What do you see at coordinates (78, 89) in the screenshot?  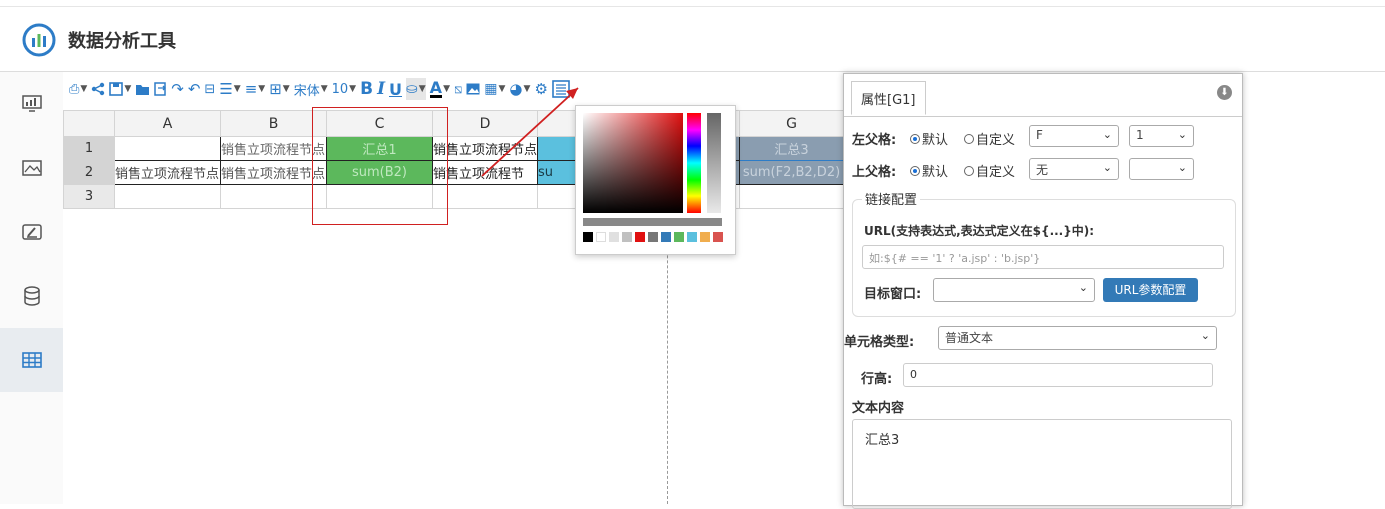 I see `preview-button: ⎙ ▼` at bounding box center [78, 89].